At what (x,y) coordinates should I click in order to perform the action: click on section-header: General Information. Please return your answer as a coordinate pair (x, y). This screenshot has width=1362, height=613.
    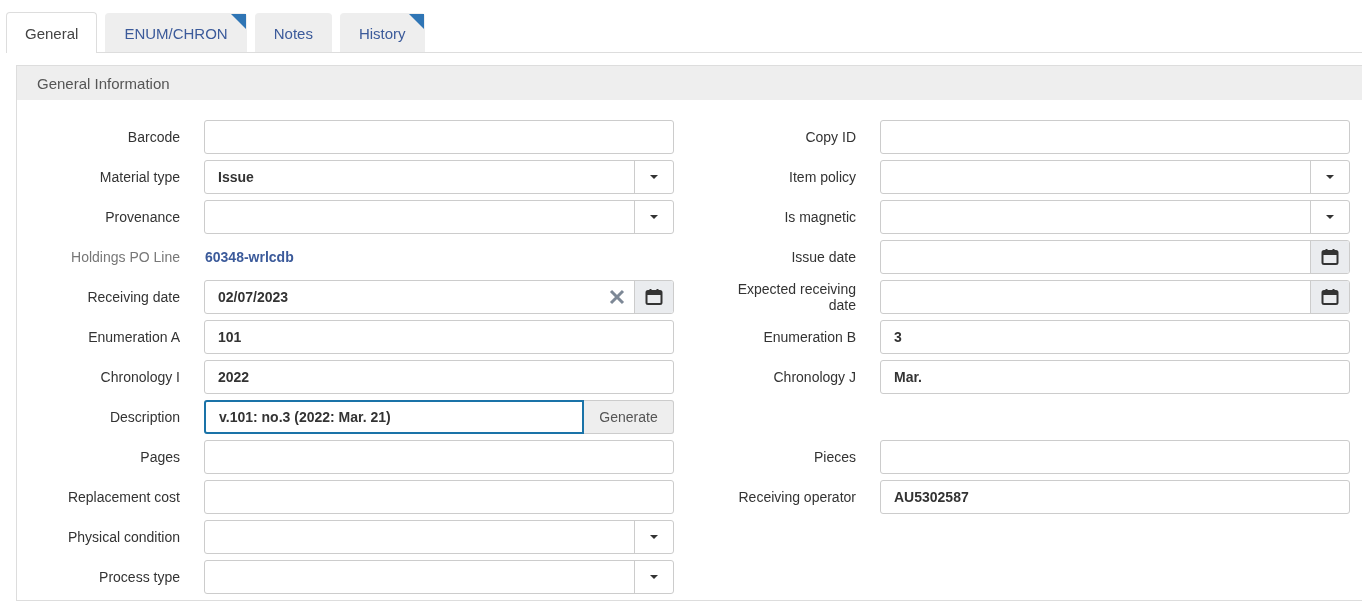
    Looking at the image, I should click on (689, 83).